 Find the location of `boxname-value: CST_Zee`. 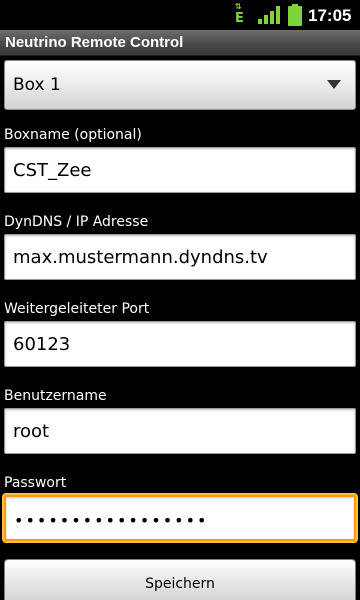

boxname-value: CST_Zee is located at coordinates (52, 170).